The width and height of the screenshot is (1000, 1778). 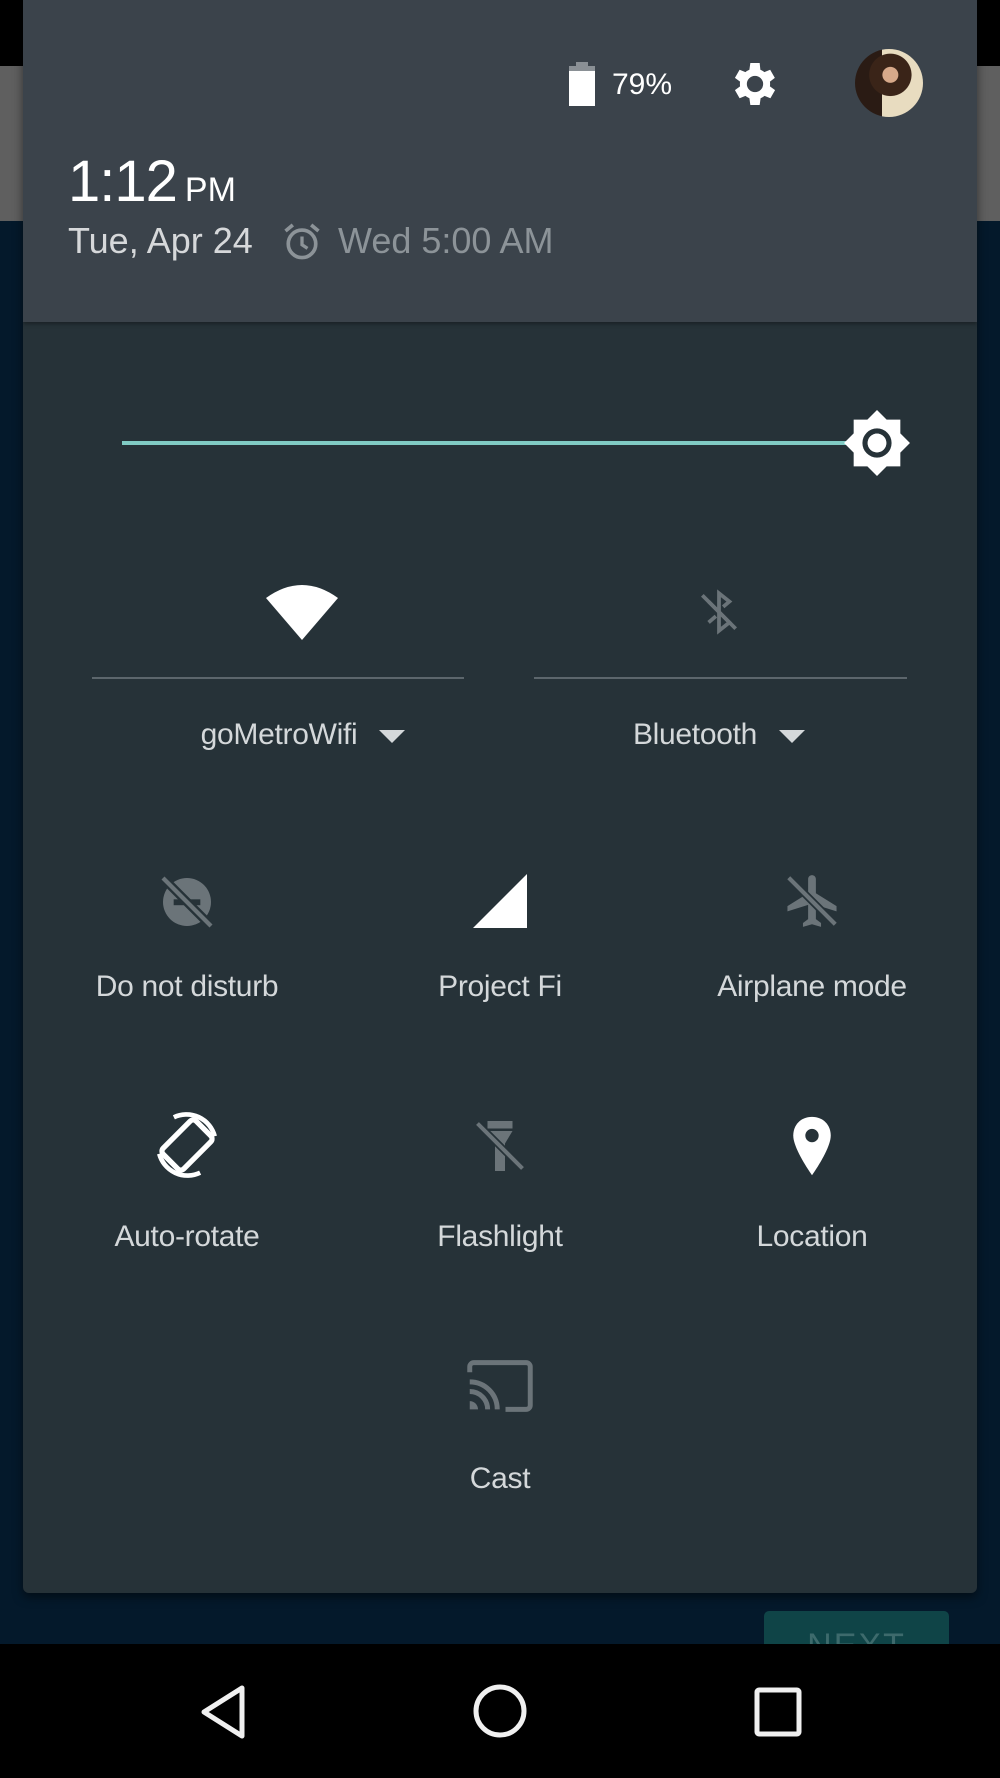 What do you see at coordinates (123, 181) in the screenshot?
I see `clock-time: 1:12` at bounding box center [123, 181].